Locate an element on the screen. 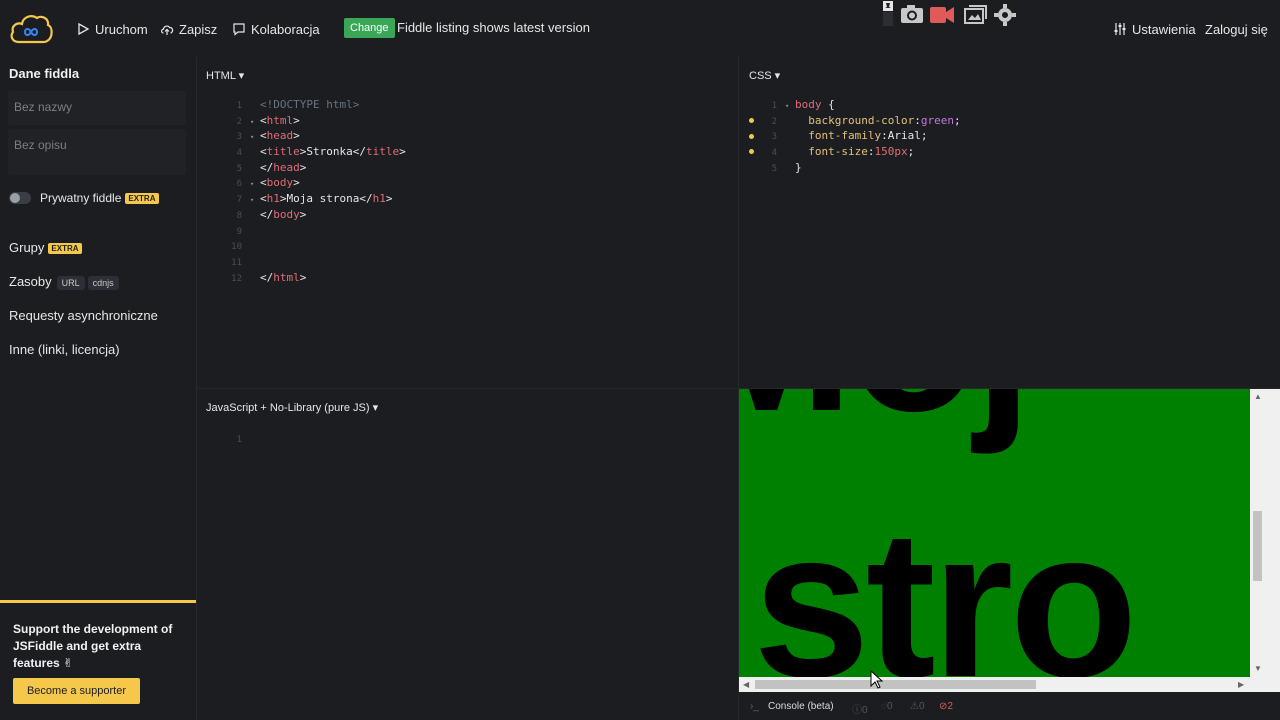 The image size is (1280, 720). code-line: 1 ▾ body { is located at coordinates (861, 105).